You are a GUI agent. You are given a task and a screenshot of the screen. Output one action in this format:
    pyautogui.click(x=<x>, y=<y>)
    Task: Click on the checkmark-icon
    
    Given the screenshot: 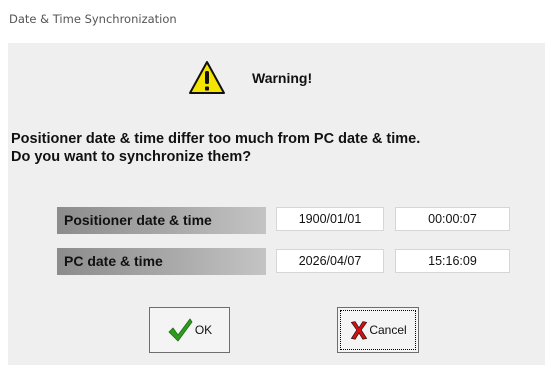 What is the action you would take?
    pyautogui.click(x=180, y=330)
    